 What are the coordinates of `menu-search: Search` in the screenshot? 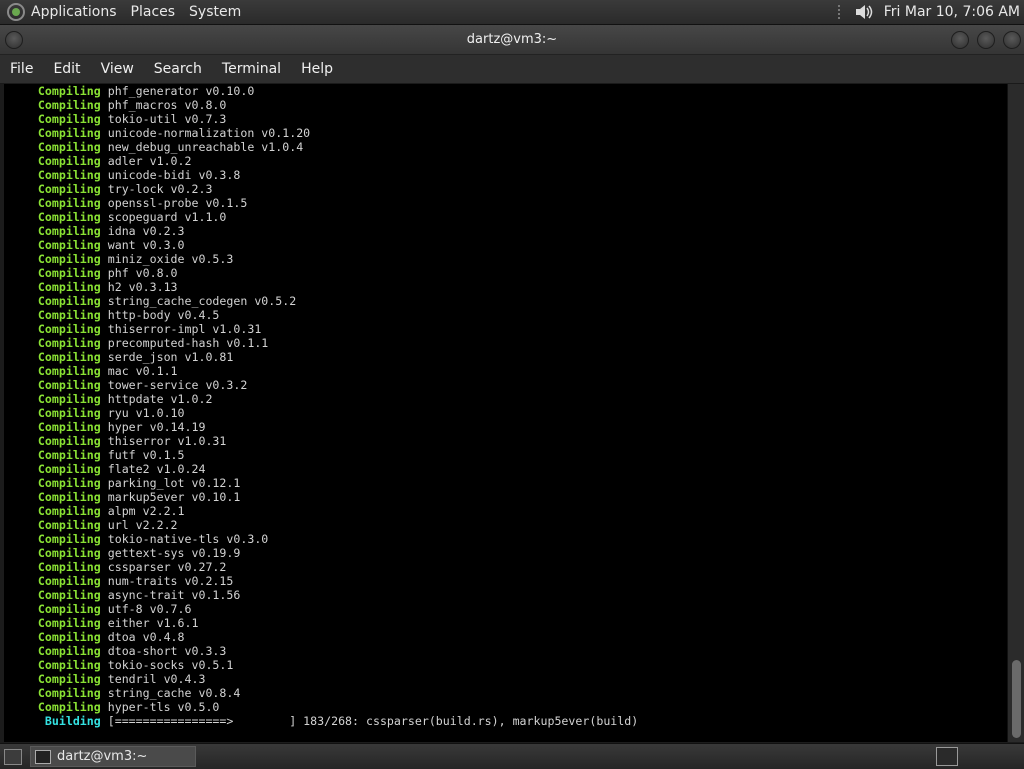 It's located at (178, 69).